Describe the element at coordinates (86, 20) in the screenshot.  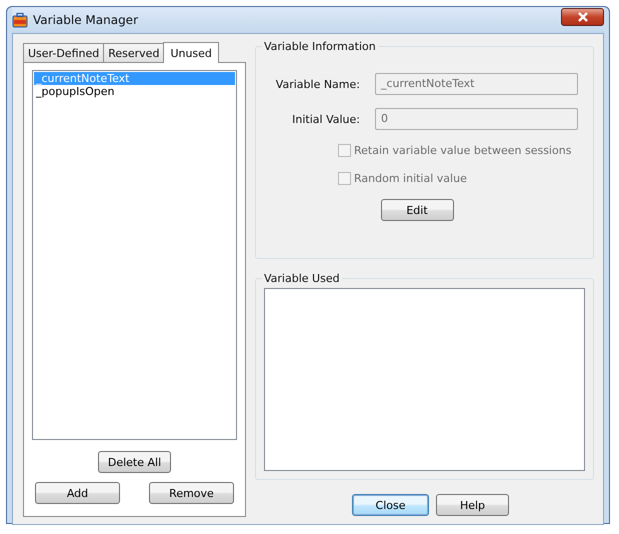
I see `window-title: Variable Manager` at that location.